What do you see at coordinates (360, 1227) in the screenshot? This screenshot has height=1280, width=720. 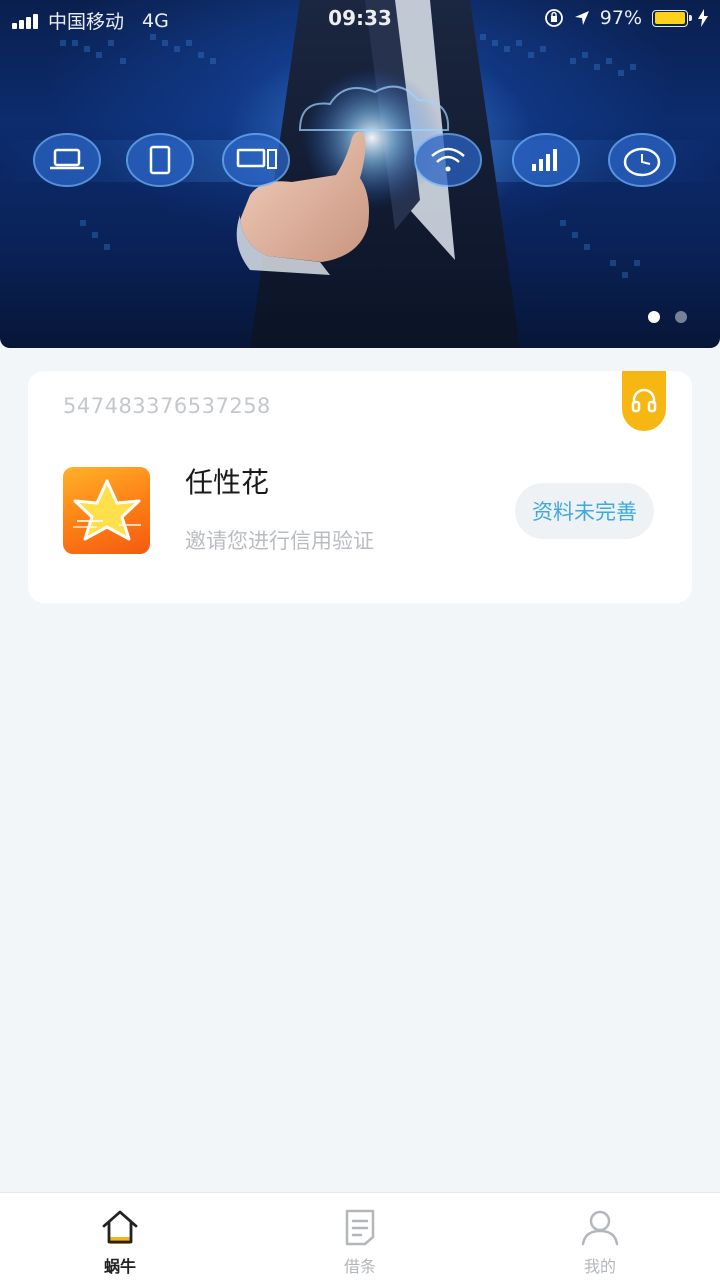 I see `document-icon` at bounding box center [360, 1227].